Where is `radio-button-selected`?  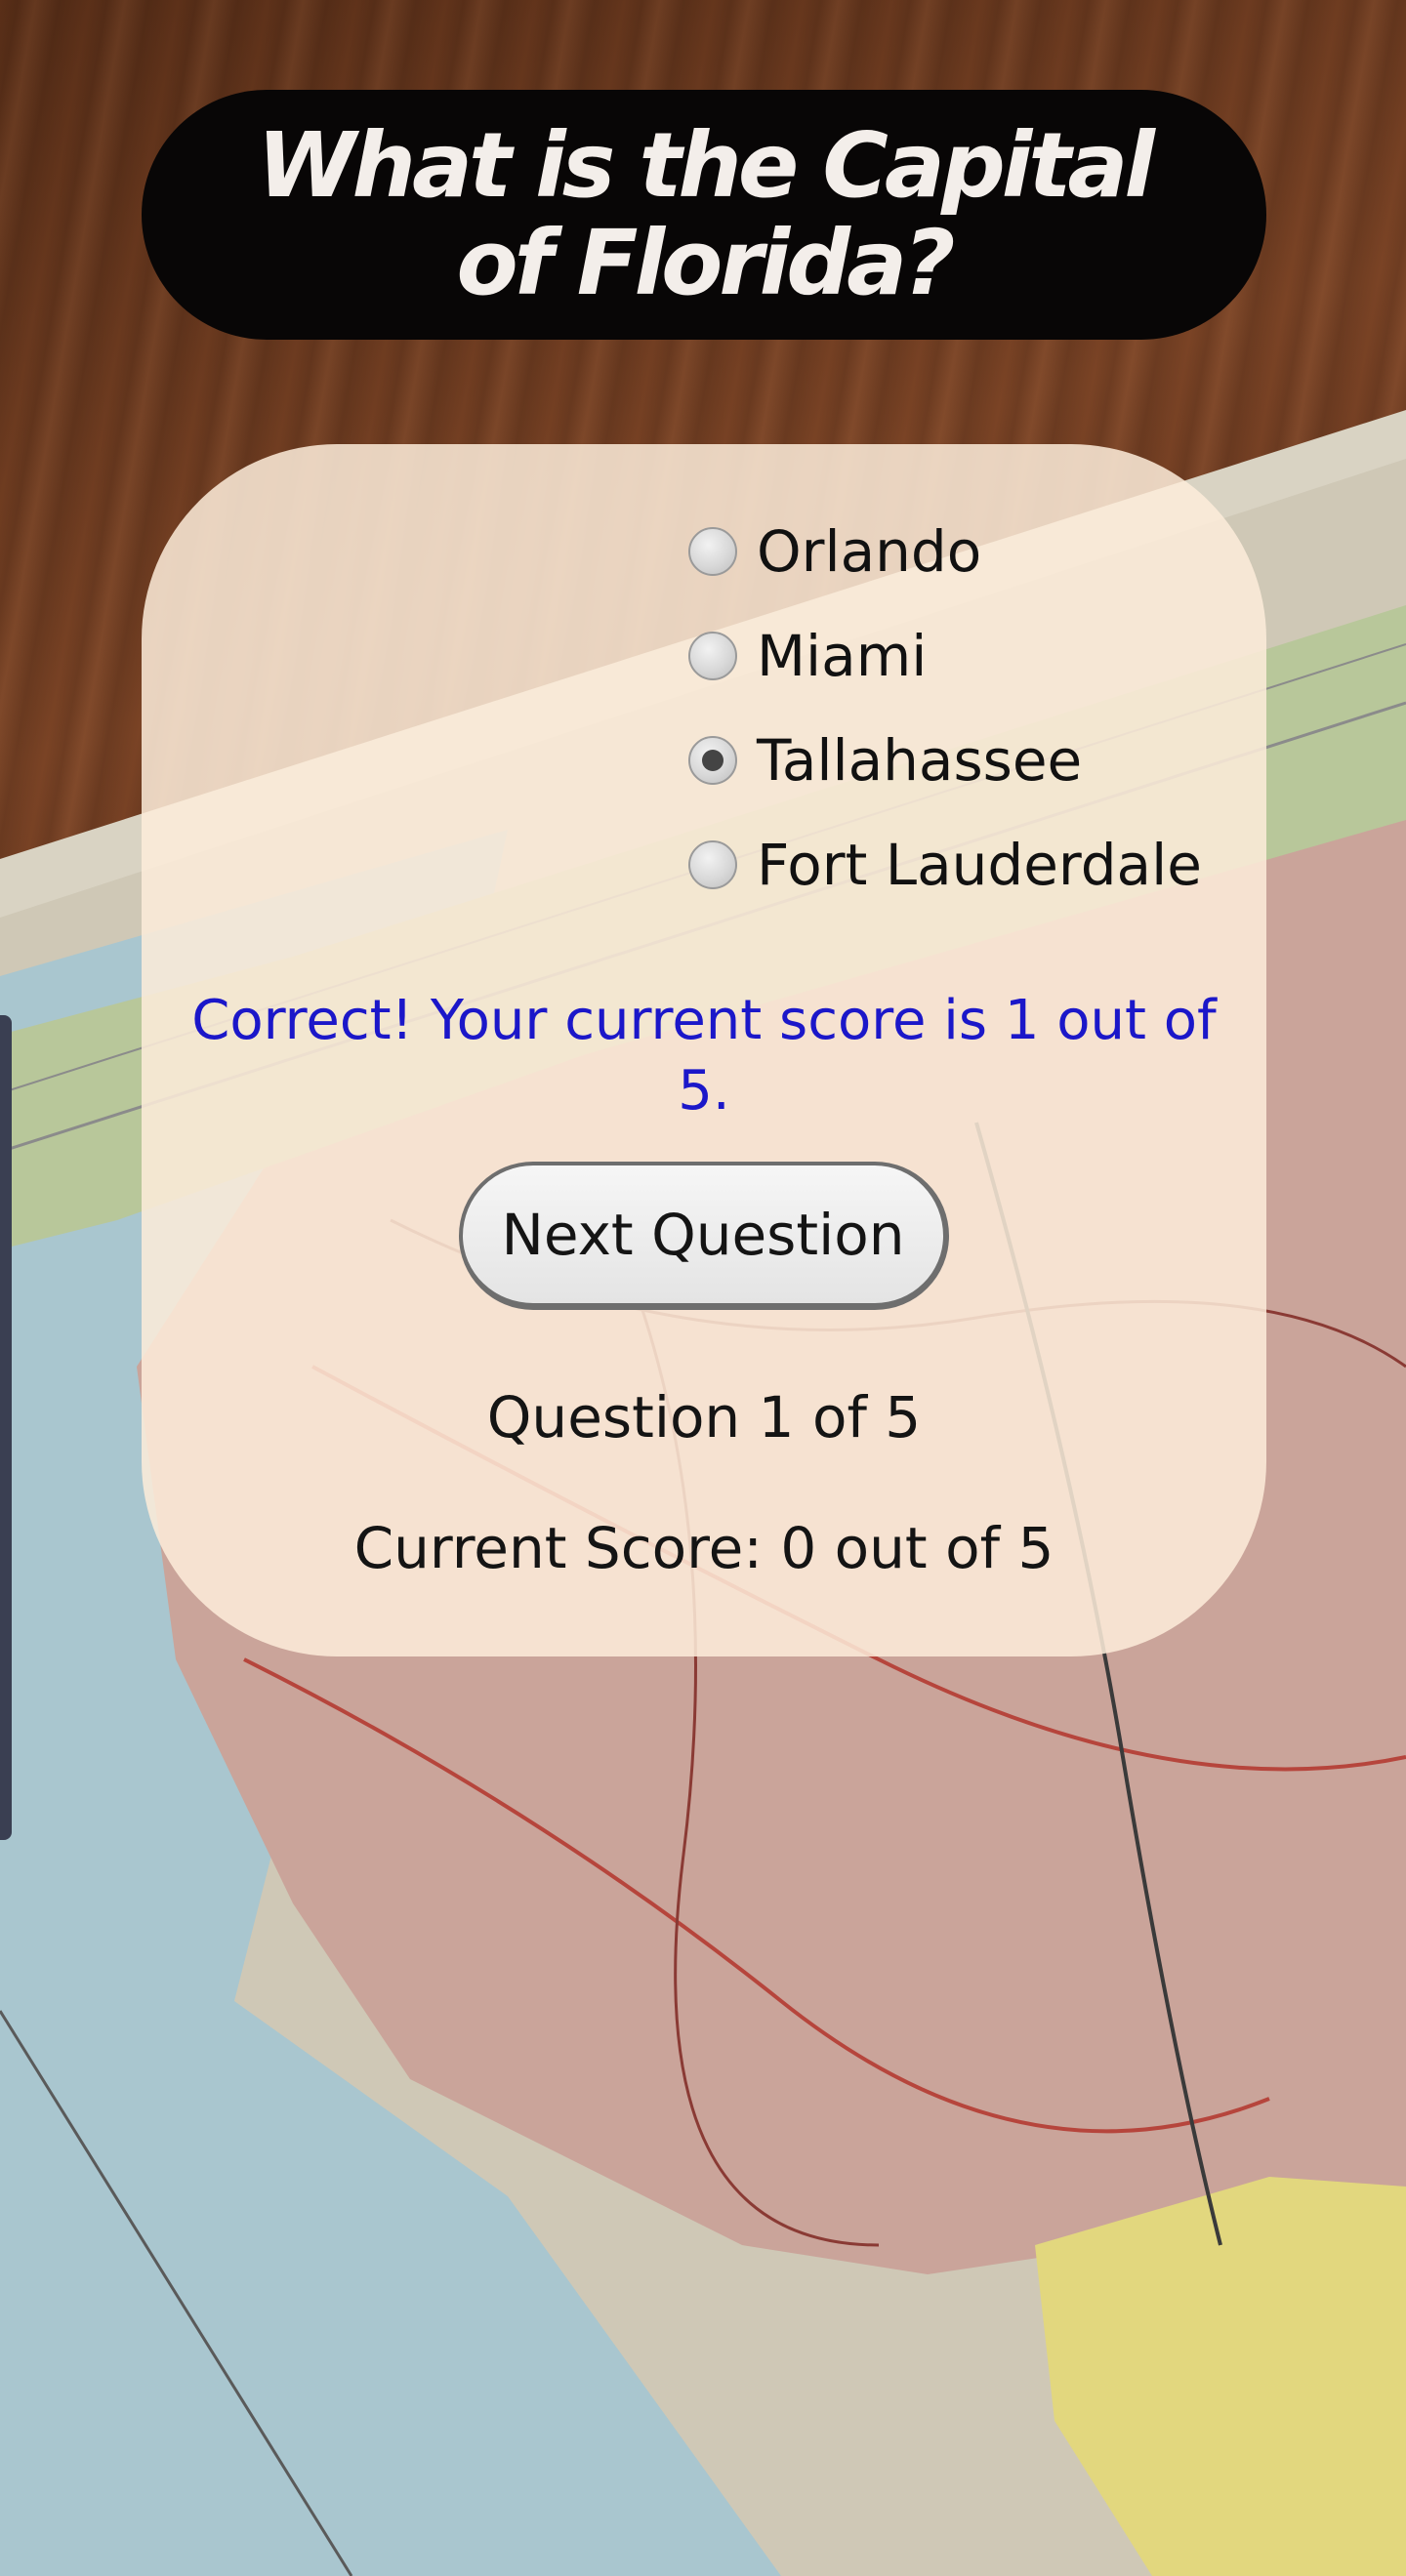 radio-button-selected is located at coordinates (712, 760).